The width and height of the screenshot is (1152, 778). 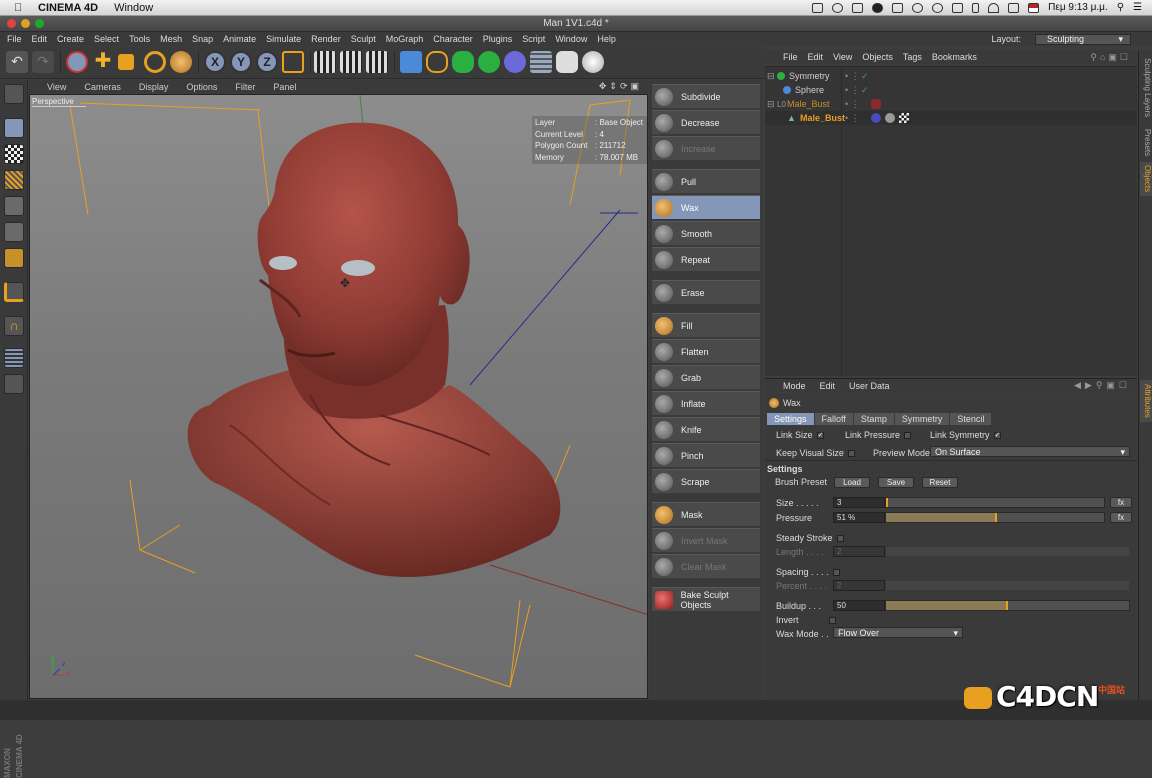 I want to click on z-axis-lock-icon: Z, so click(x=267, y=62).